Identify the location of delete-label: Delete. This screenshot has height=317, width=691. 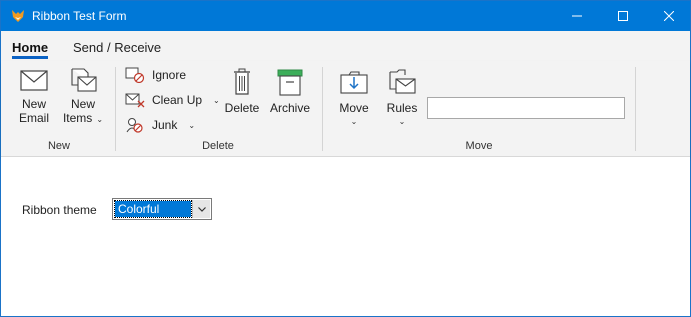
(242, 108).